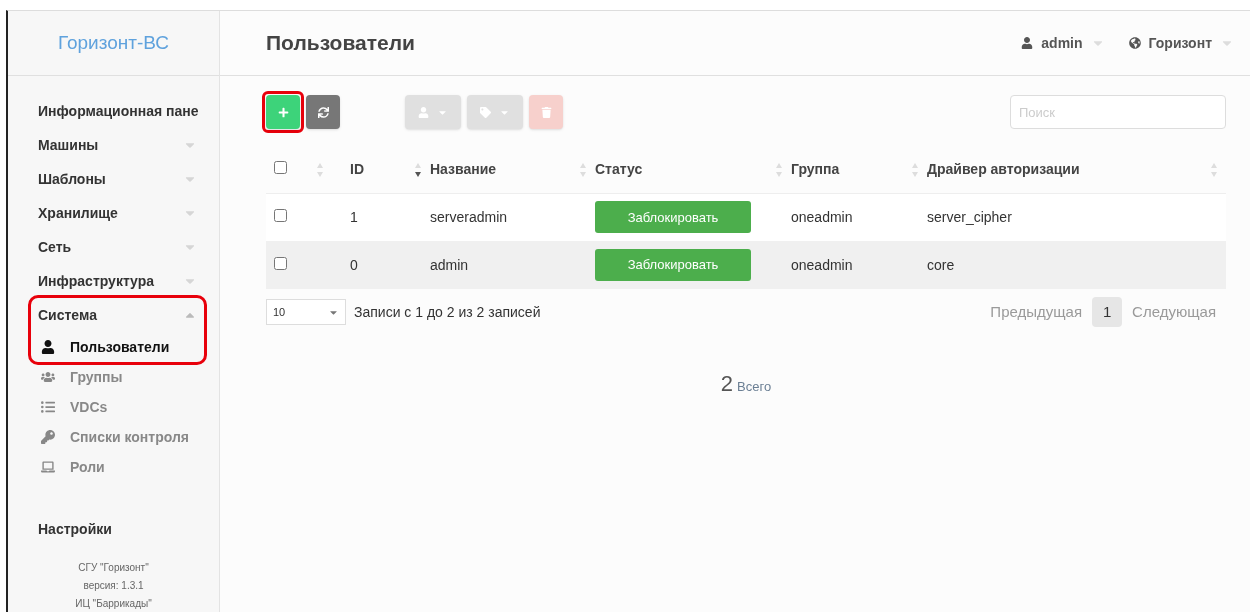 This screenshot has width=1250, height=612. What do you see at coordinates (117, 145) in the screenshot?
I see `sidebar-item: Машины` at bounding box center [117, 145].